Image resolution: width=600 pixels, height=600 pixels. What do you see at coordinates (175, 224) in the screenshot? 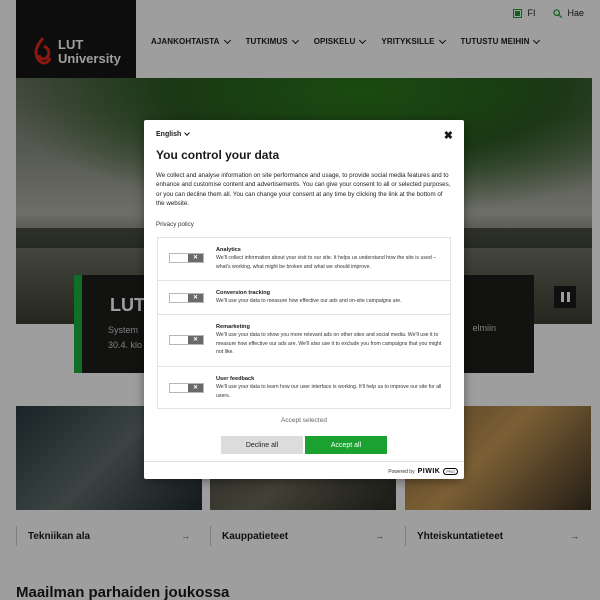
I see `privacy-policy-link: Privacy policy` at bounding box center [175, 224].